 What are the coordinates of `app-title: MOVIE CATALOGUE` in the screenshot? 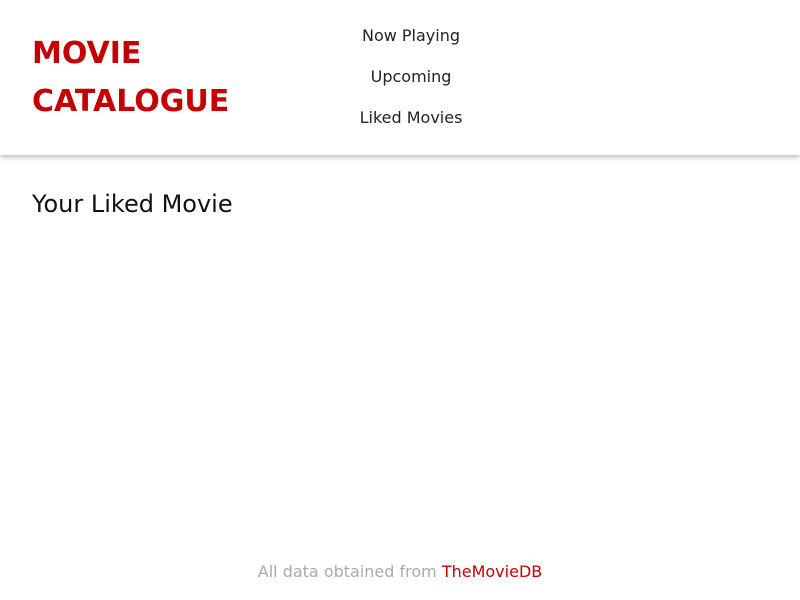 It's located at (162, 78).